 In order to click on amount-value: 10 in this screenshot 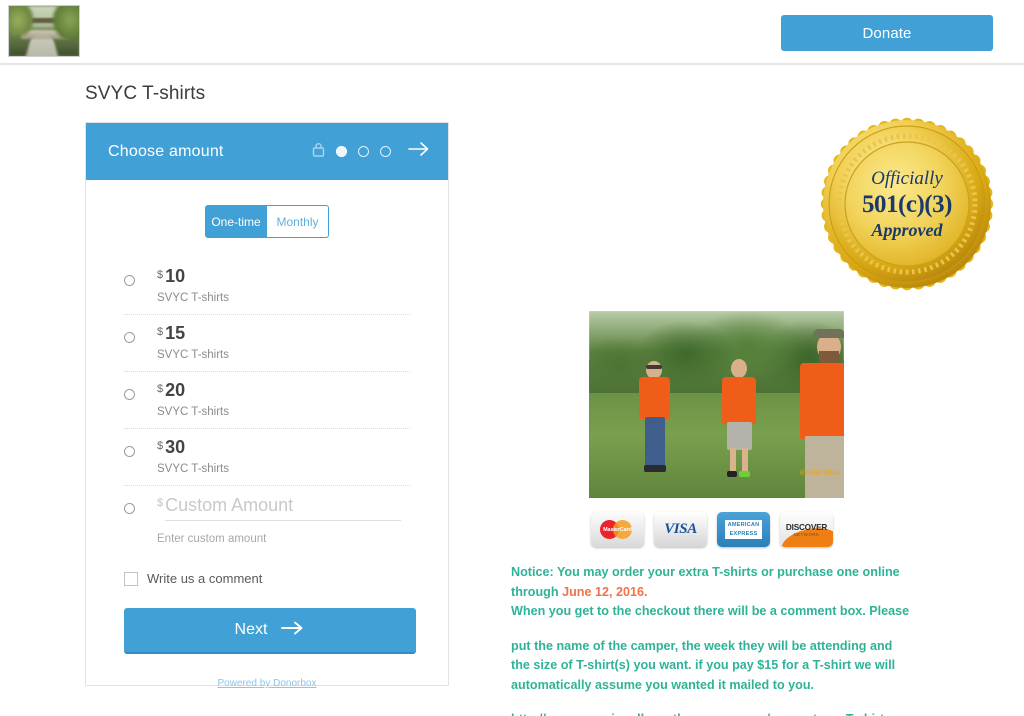, I will do `click(175, 276)`.